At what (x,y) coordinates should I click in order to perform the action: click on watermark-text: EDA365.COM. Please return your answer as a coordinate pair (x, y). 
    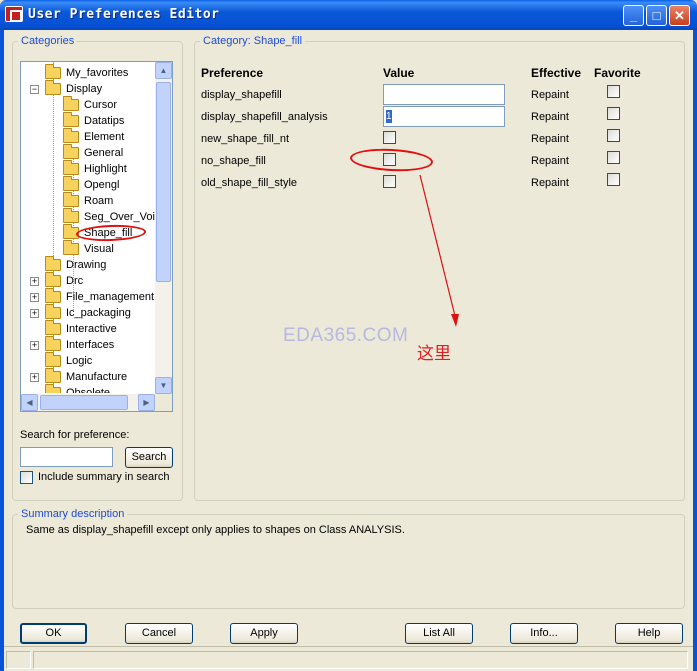
    Looking at the image, I should click on (346, 335).